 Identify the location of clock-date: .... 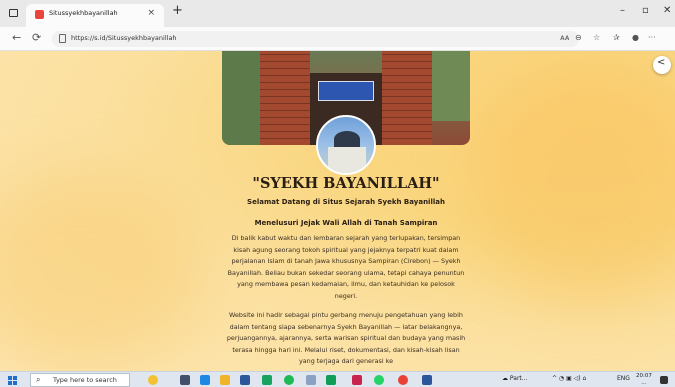
(644, 382).